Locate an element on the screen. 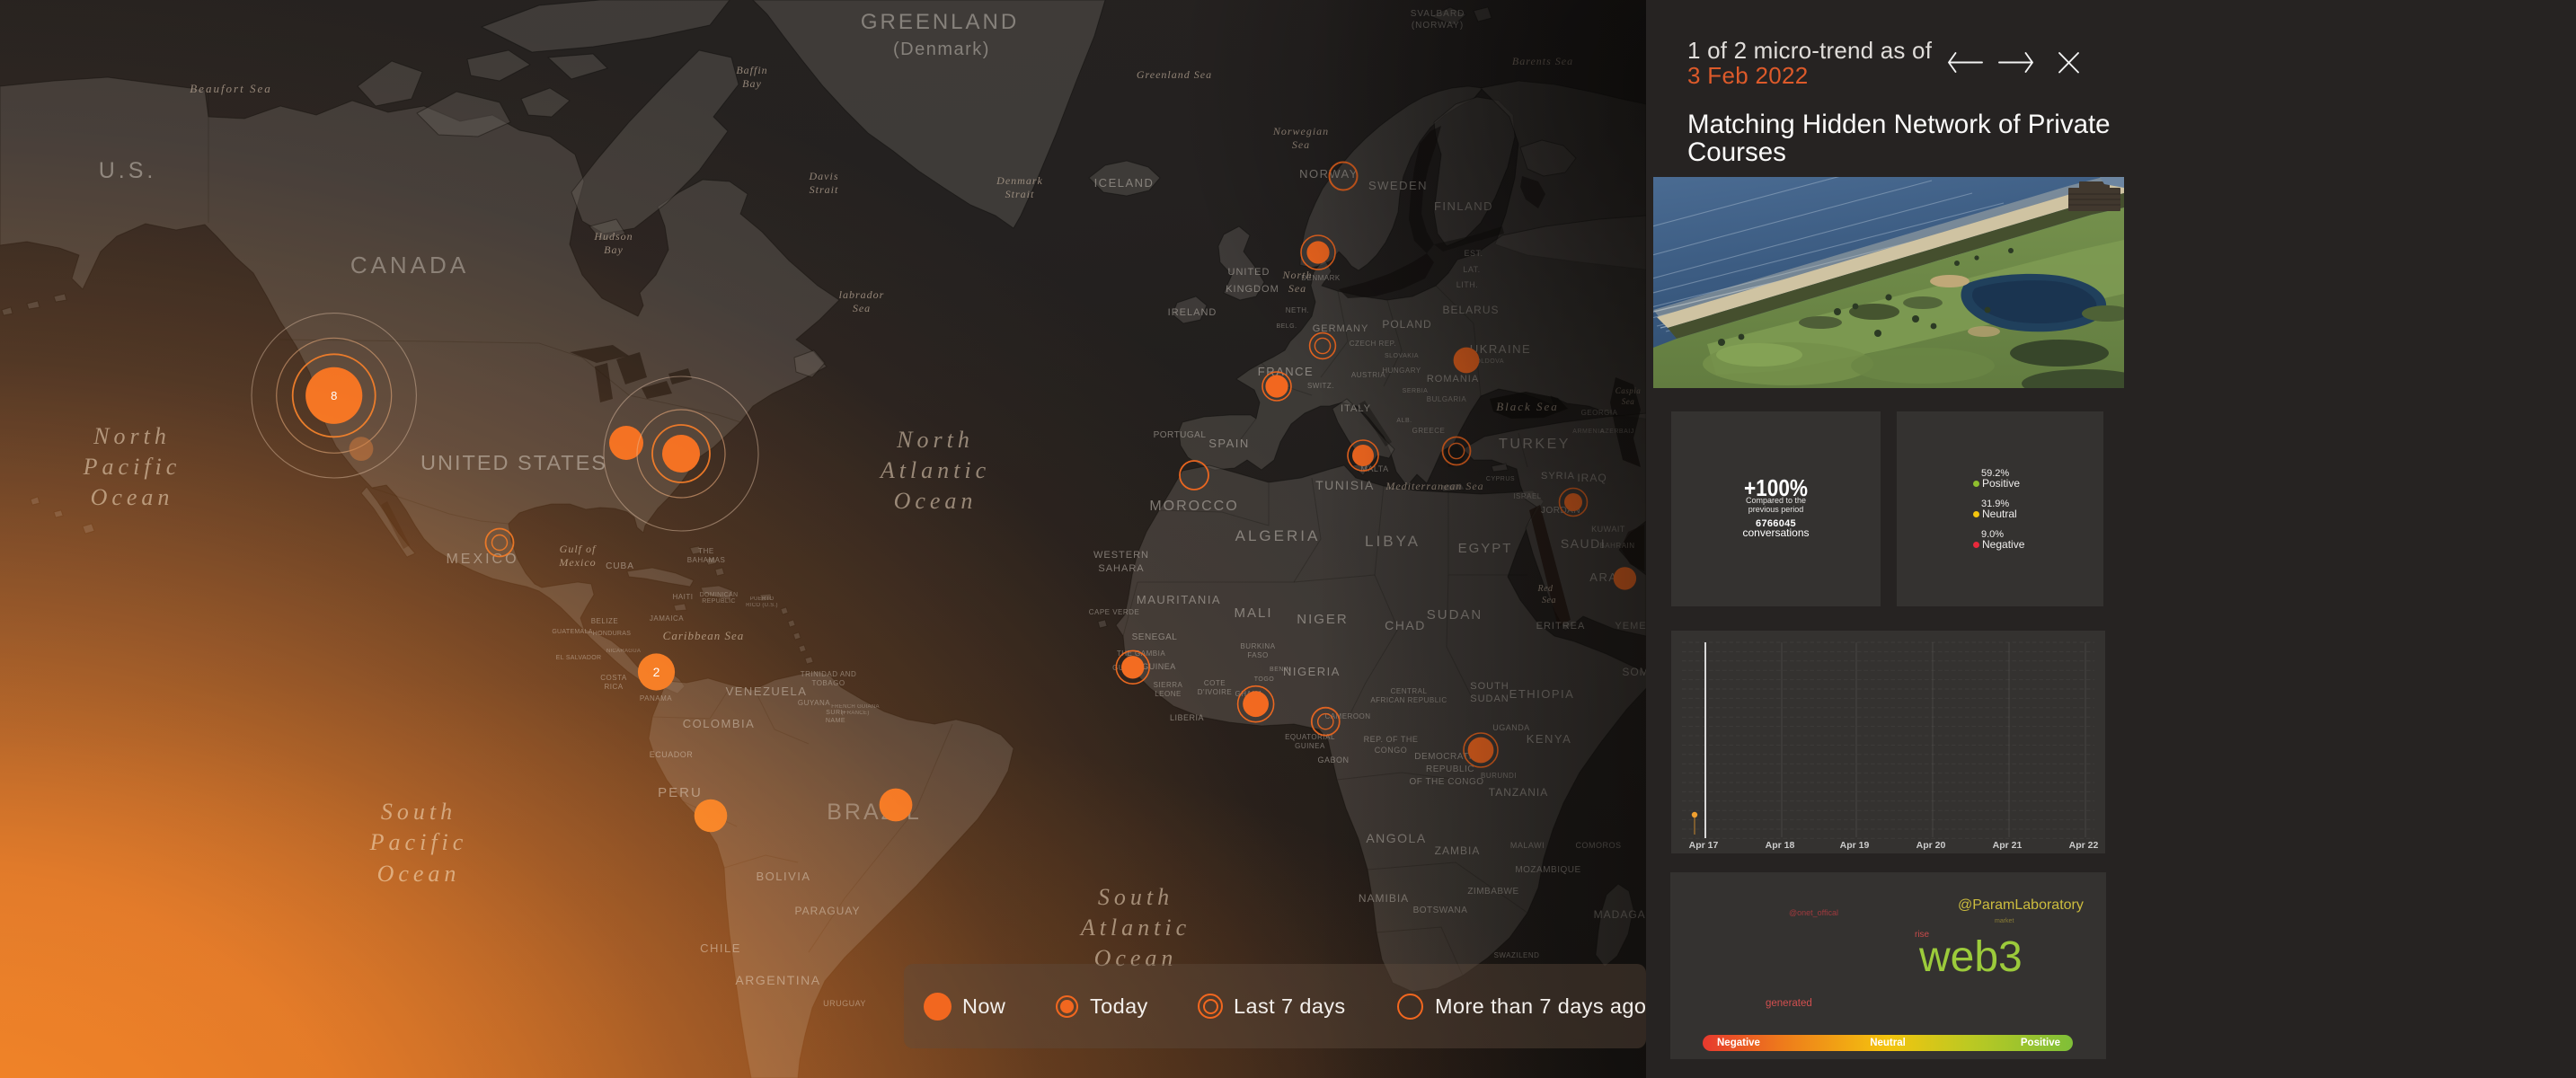 Image resolution: width=2576 pixels, height=1078 pixels. svg-text: Bay is located at coordinates (752, 83).